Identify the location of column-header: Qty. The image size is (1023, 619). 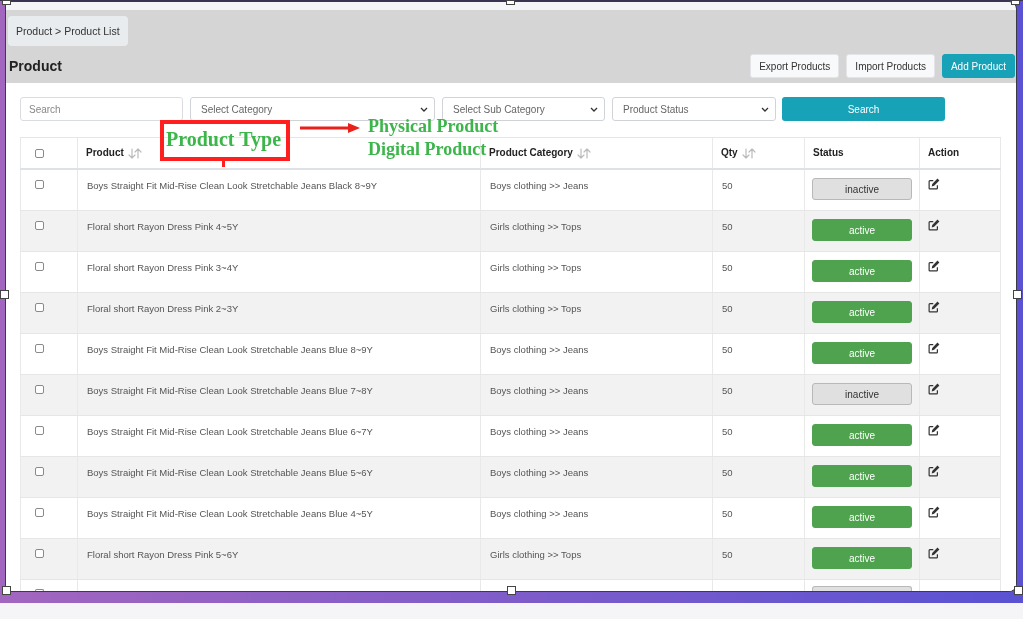
(729, 153).